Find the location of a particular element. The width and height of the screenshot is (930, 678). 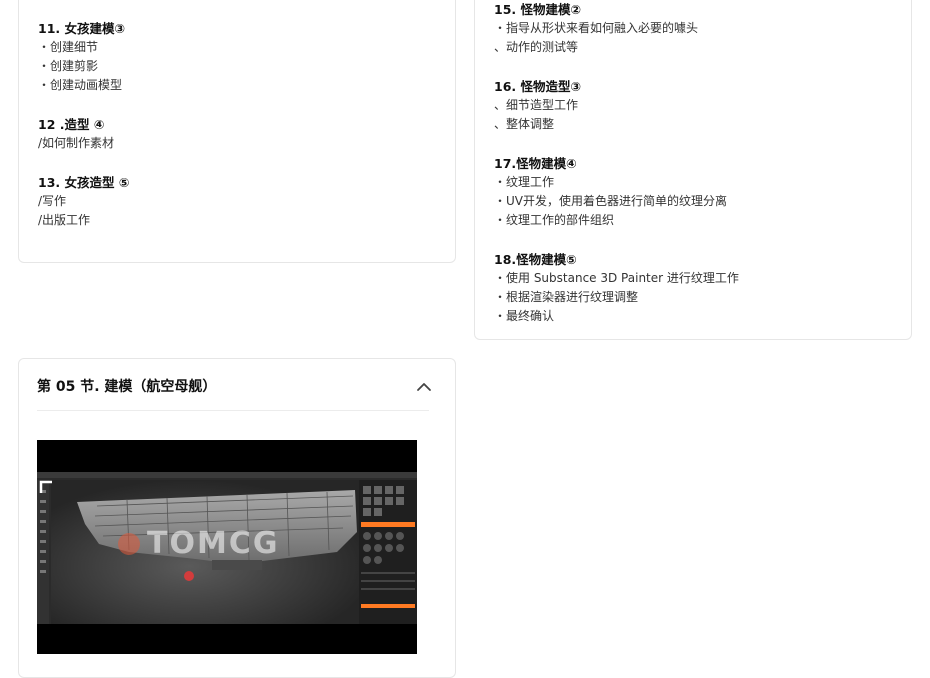

watermark-logo: TOMCG is located at coordinates (213, 543).